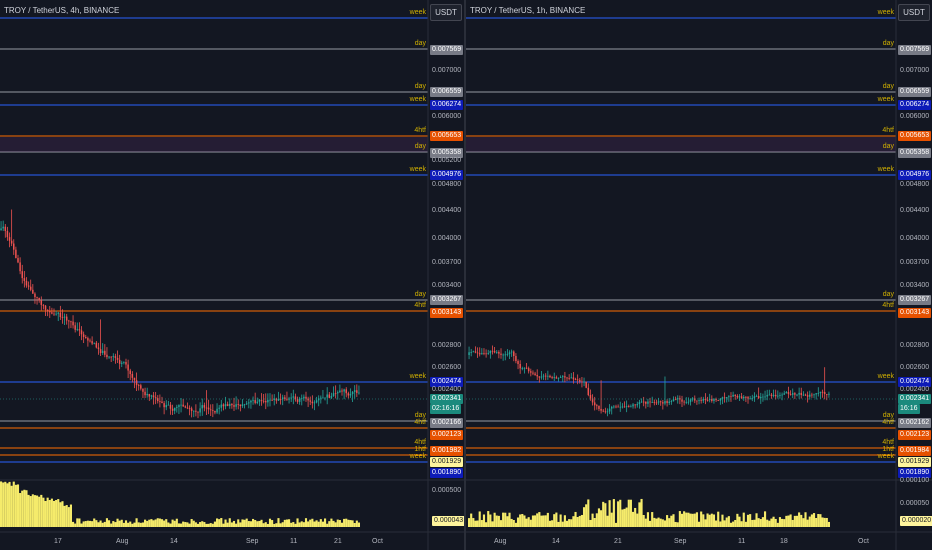  Describe the element at coordinates (447, 262) in the screenshot. I see `price-axis-tick: 0.003700` at that location.